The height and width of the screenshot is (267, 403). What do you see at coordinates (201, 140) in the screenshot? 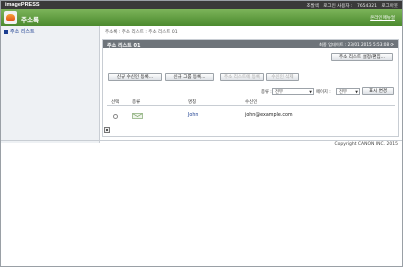
I see `footer-divider` at bounding box center [201, 140].